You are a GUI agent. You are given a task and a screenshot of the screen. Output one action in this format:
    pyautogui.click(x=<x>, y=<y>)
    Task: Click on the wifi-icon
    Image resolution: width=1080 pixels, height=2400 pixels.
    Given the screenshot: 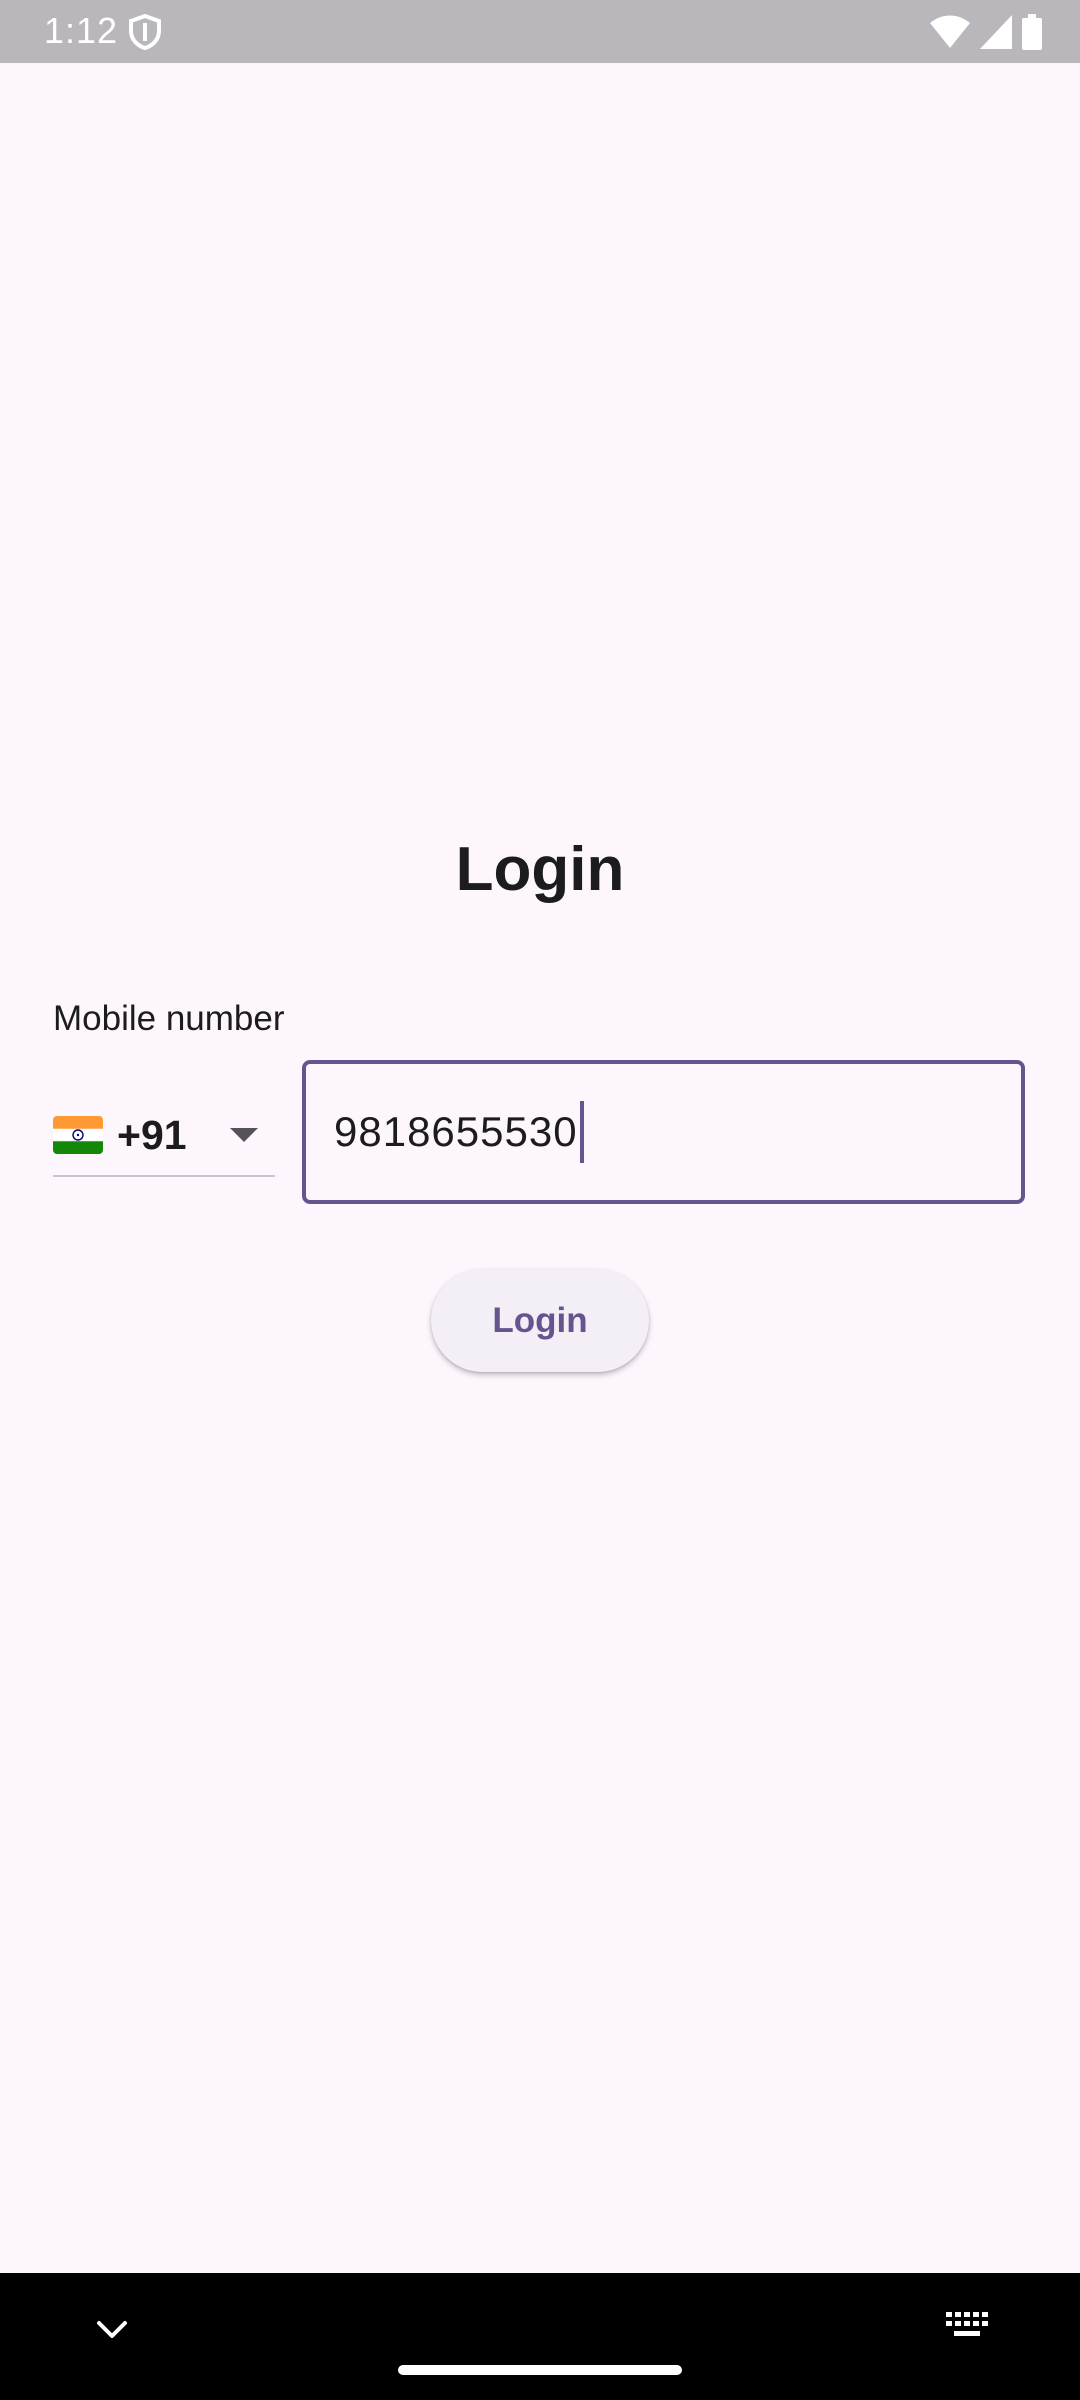 What is the action you would take?
    pyautogui.click(x=950, y=31)
    